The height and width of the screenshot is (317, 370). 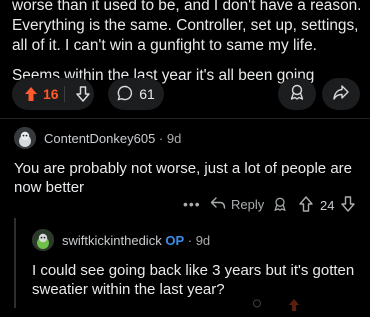 What do you see at coordinates (185, 118) in the screenshot?
I see `section-divider` at bounding box center [185, 118].